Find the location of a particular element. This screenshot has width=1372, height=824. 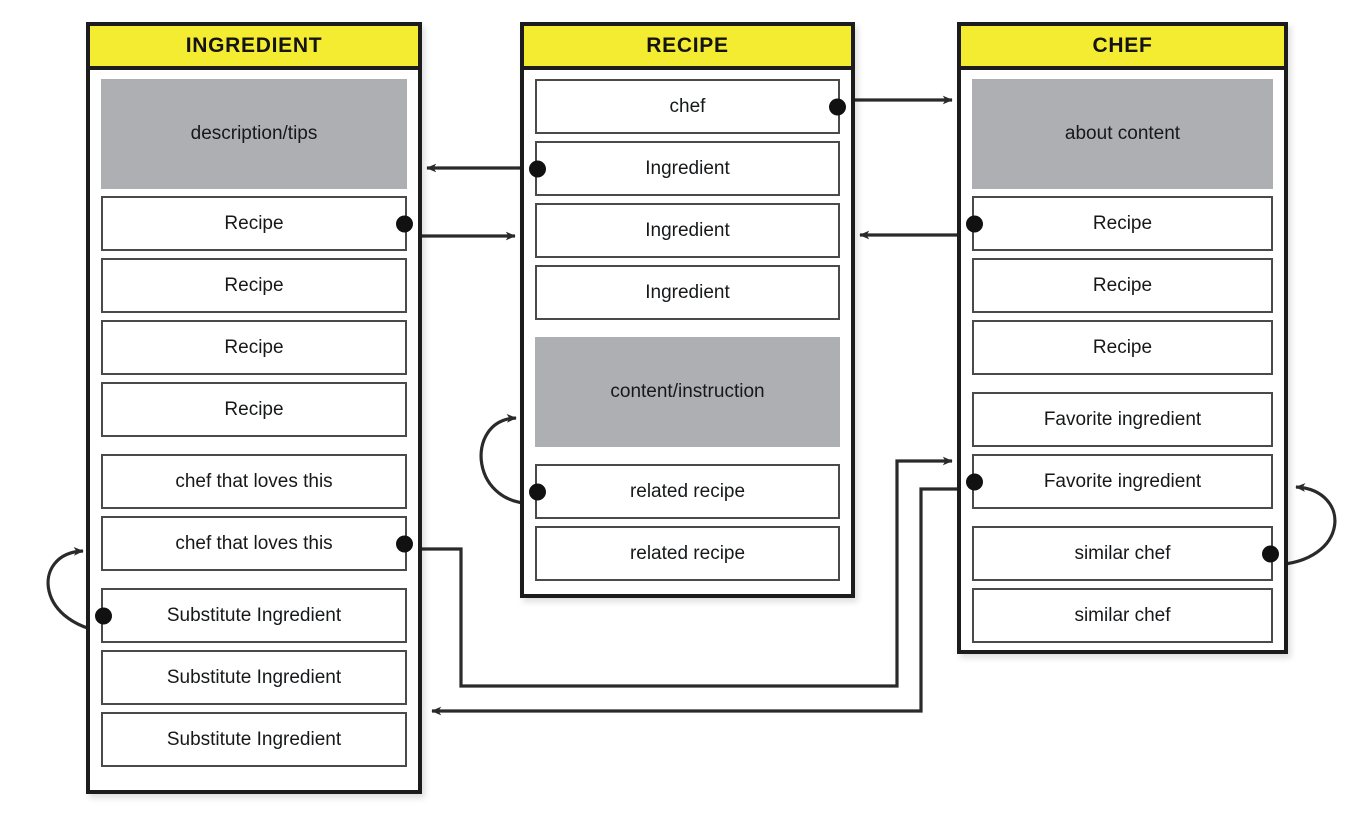

field-ingredient-2: Ingredient is located at coordinates (687, 230).